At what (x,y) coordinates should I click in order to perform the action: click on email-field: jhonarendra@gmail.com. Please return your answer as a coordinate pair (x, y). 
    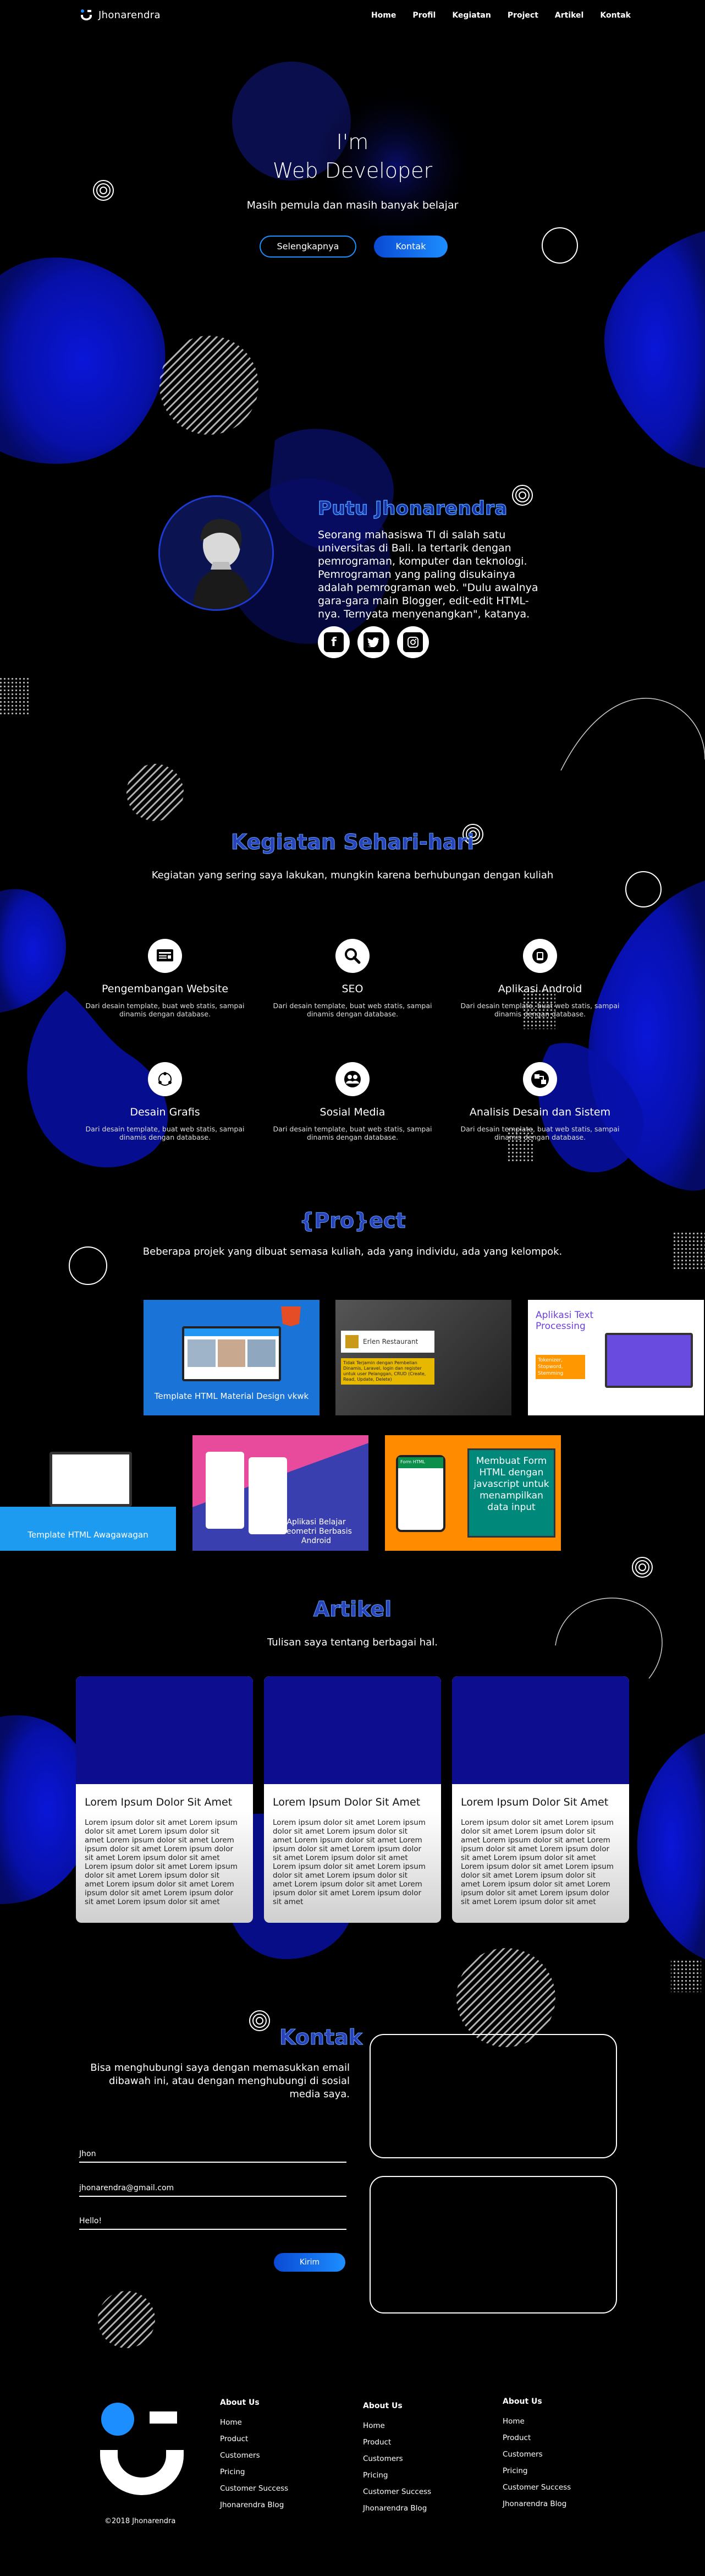
    Looking at the image, I should click on (212, 2190).